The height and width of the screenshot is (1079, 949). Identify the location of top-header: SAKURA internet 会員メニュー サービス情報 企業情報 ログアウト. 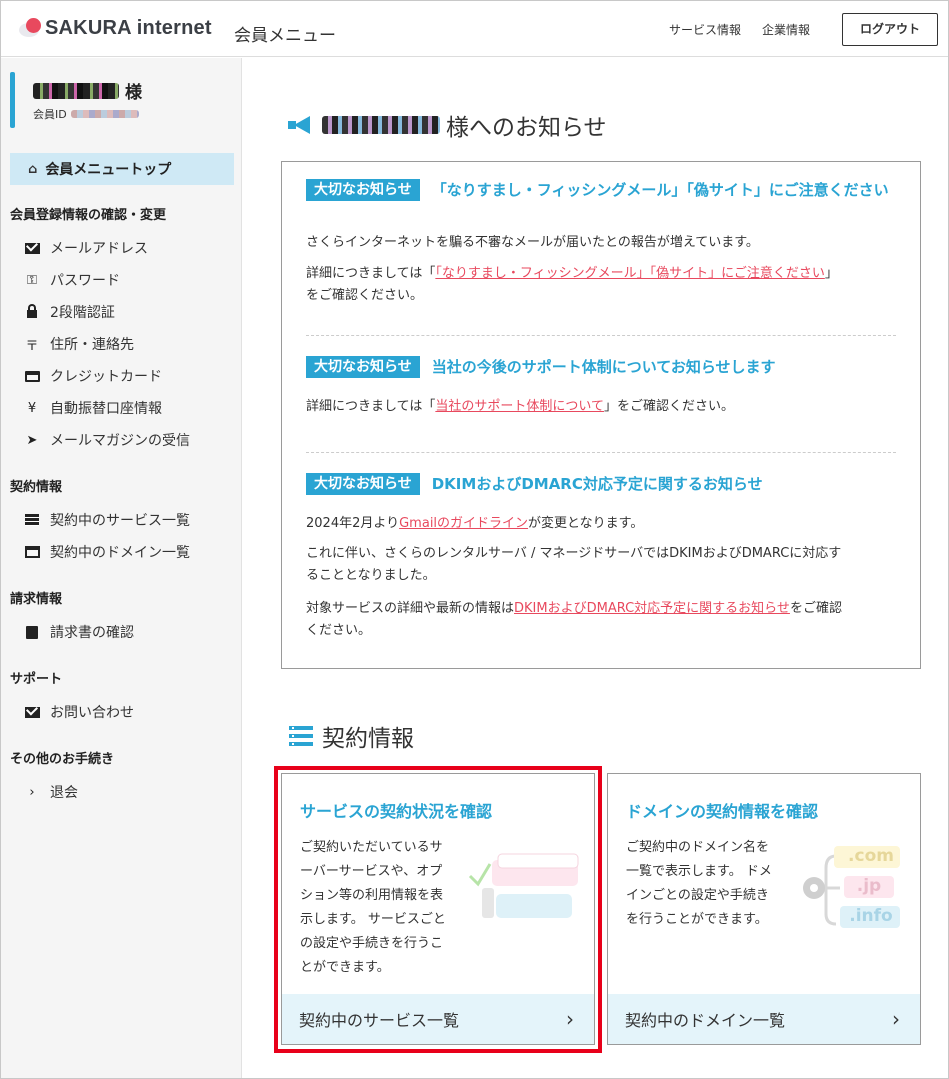
(474, 29).